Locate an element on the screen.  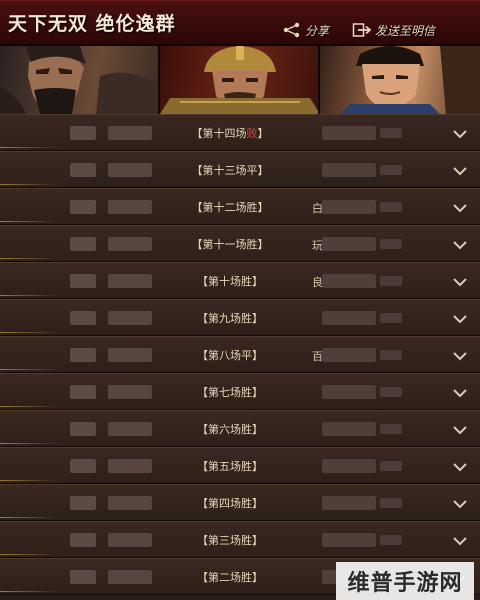
match-round: 【第十二场 is located at coordinates (219, 207).